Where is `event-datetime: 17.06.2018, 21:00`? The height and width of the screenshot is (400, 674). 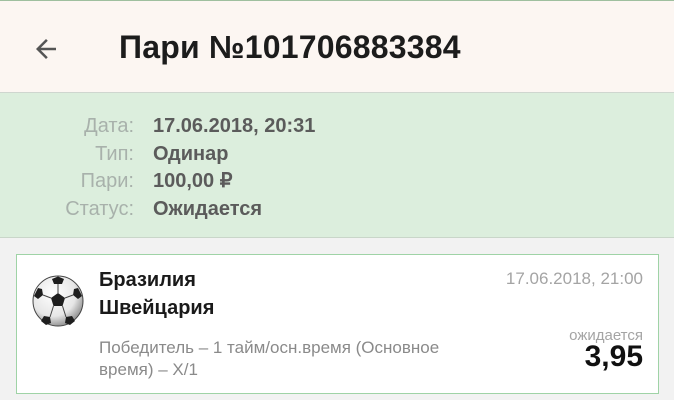
event-datetime: 17.06.2018, 21:00 is located at coordinates (574, 278).